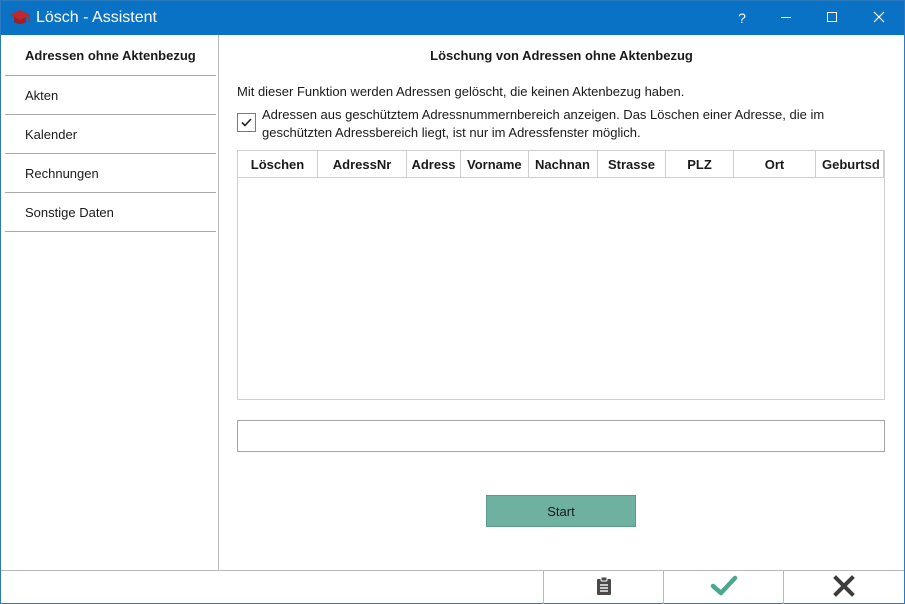 The width and height of the screenshot is (905, 604). Describe the element at coordinates (850, 164) in the screenshot. I see `column-header-geburtsdatum: Geburtsd` at that location.